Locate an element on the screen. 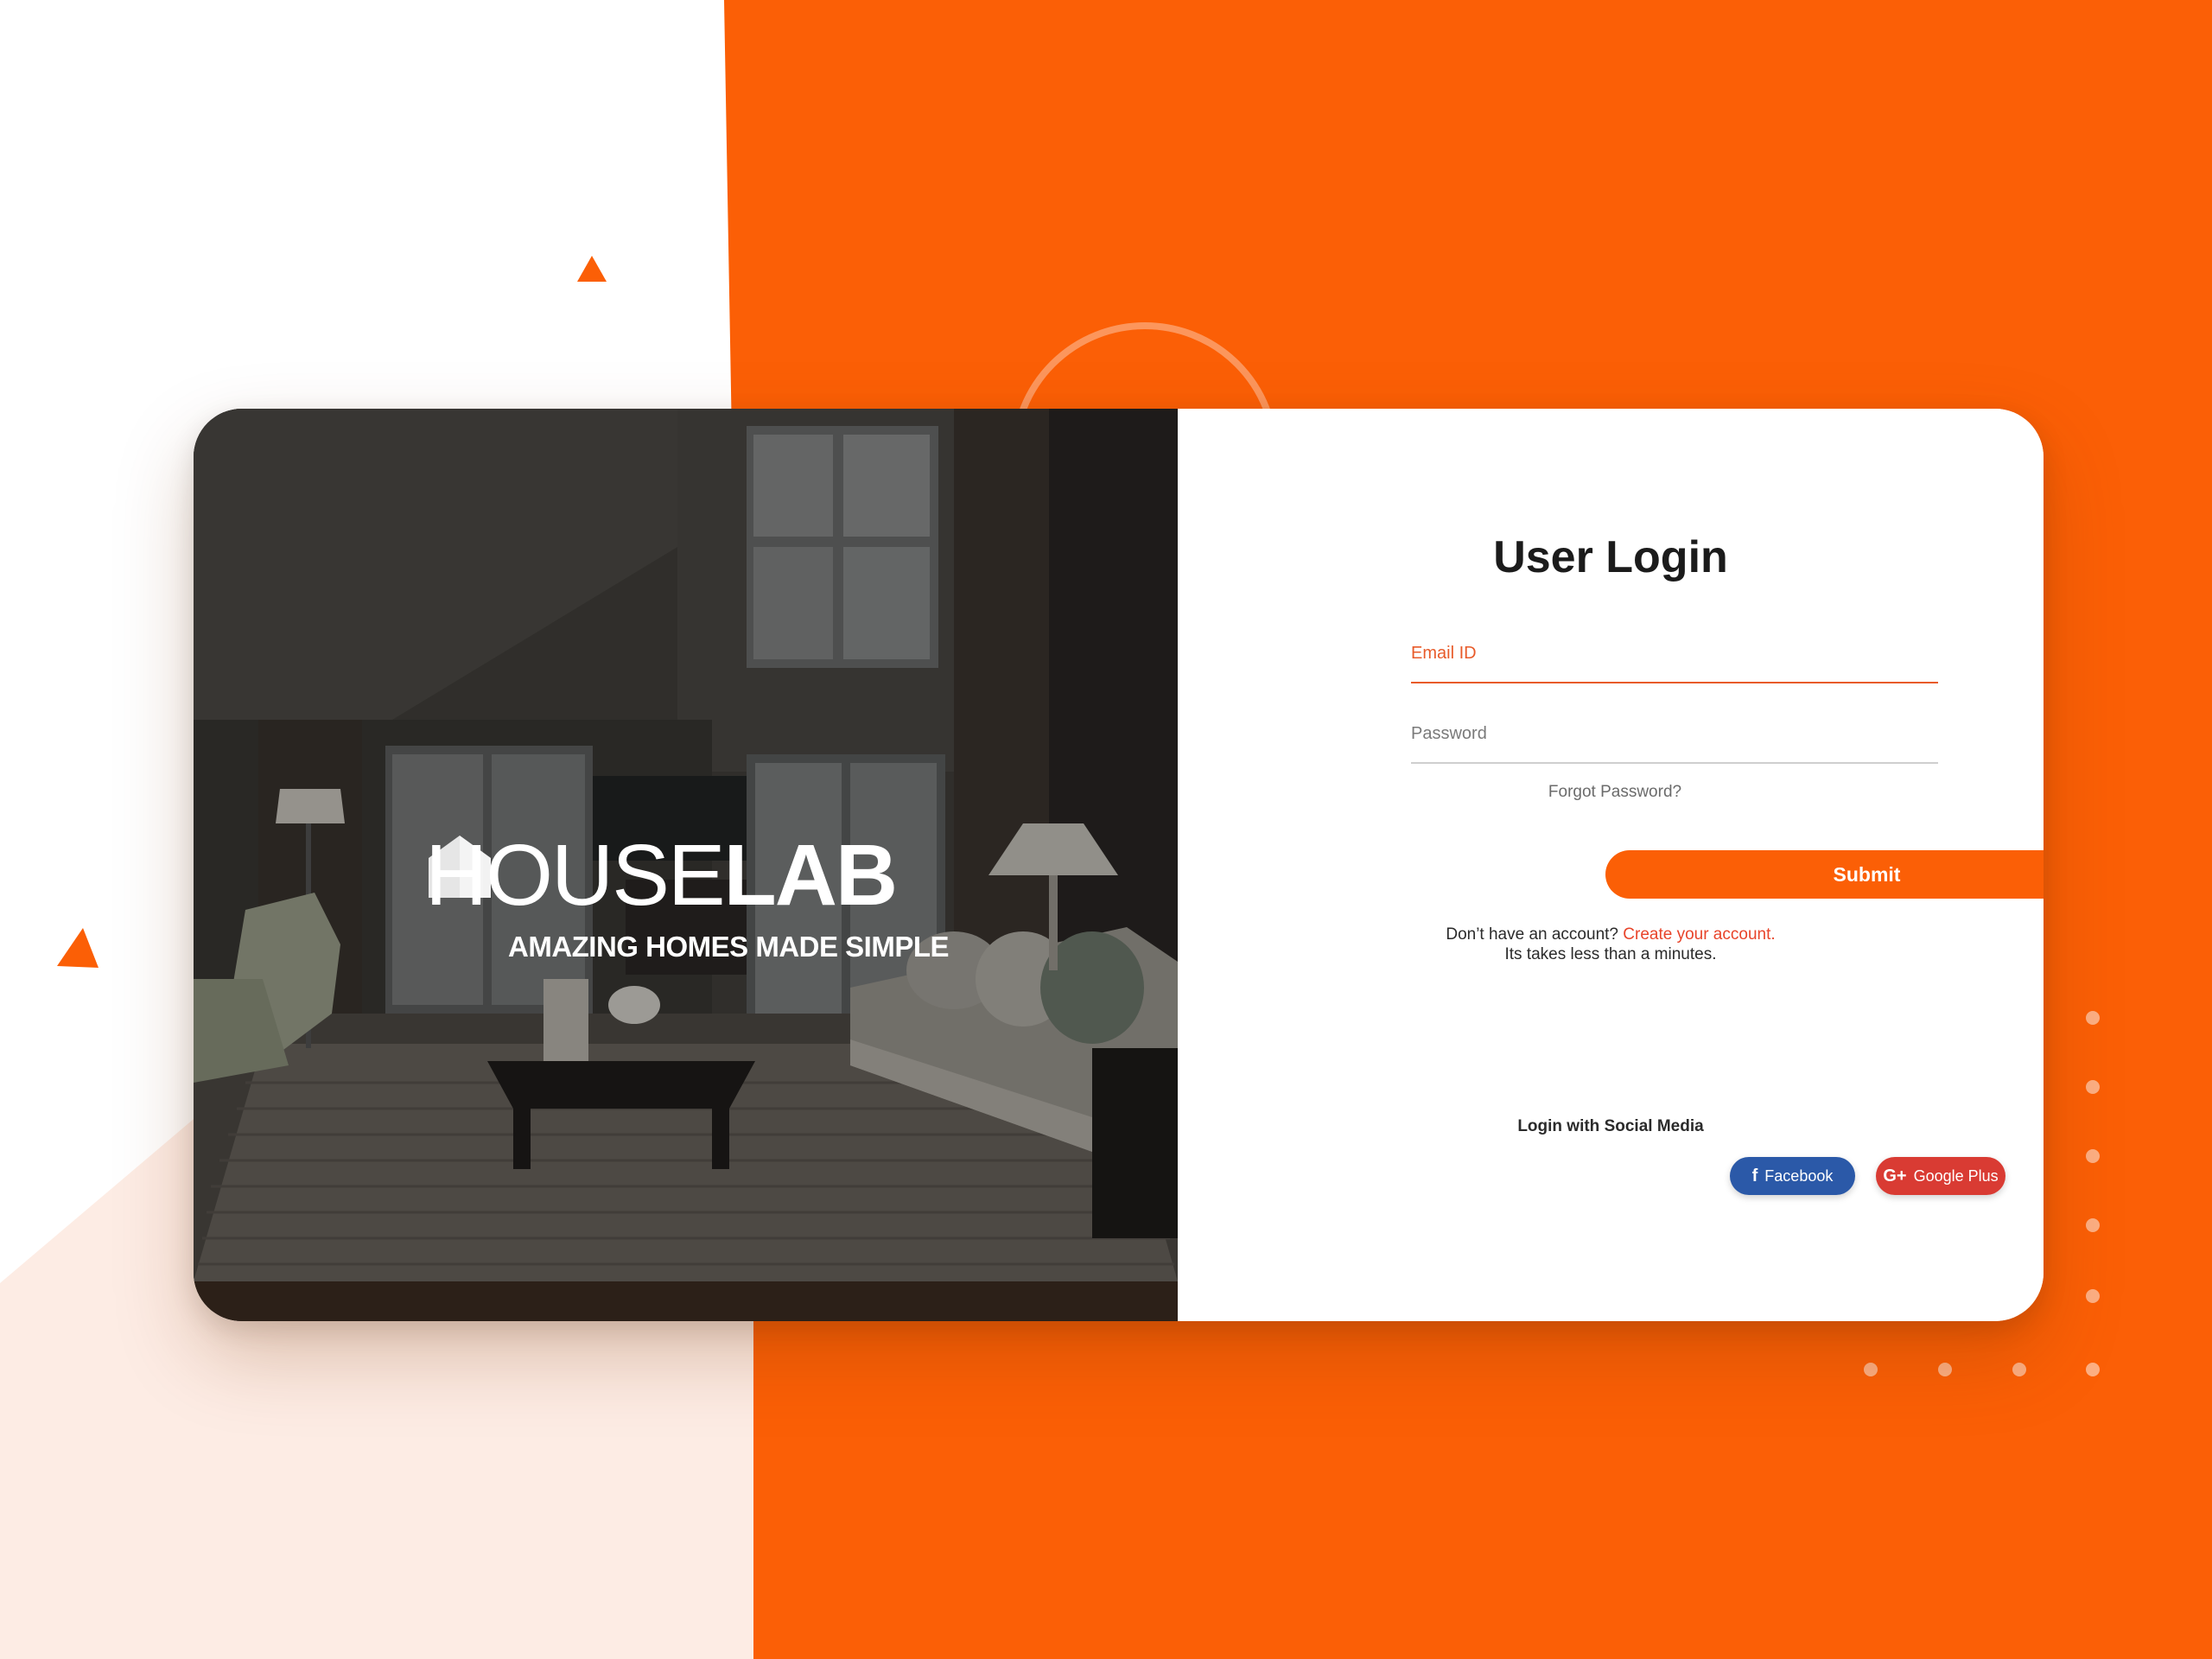  signup-prompt: Don’t have an account? is located at coordinates (1532, 934).